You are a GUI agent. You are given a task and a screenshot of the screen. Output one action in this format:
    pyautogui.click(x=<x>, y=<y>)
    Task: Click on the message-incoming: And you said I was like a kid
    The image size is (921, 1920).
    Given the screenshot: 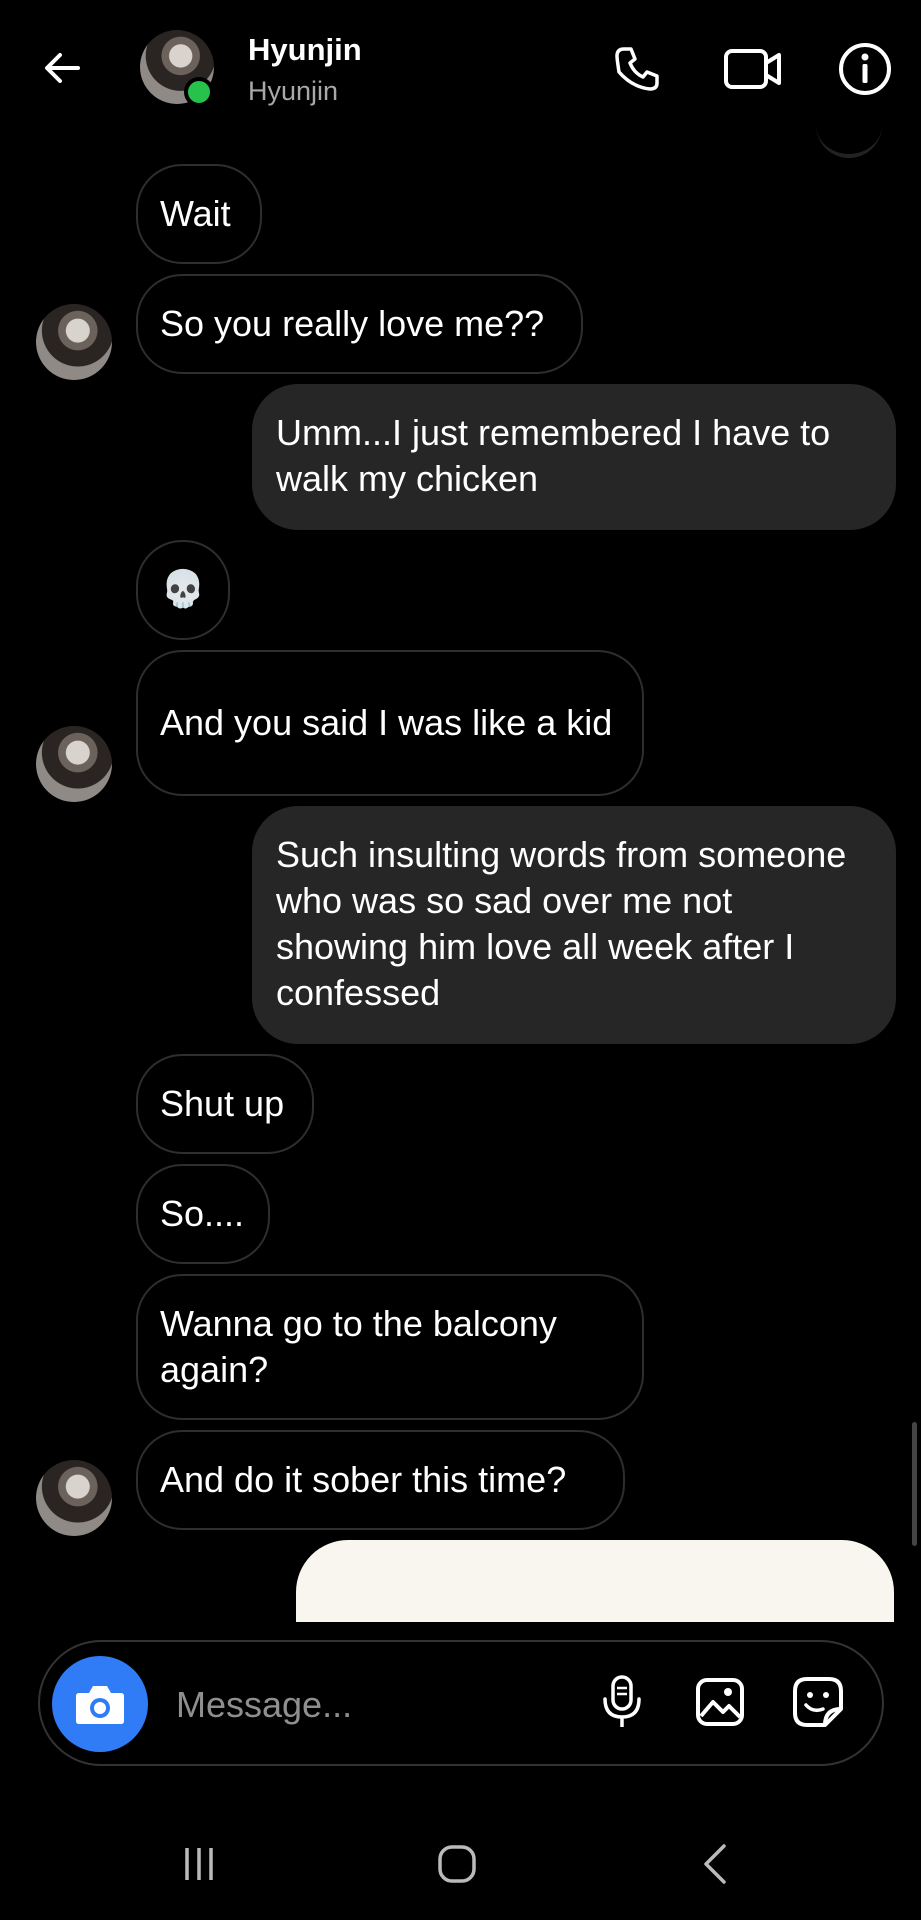 What is the action you would take?
    pyautogui.click(x=390, y=723)
    